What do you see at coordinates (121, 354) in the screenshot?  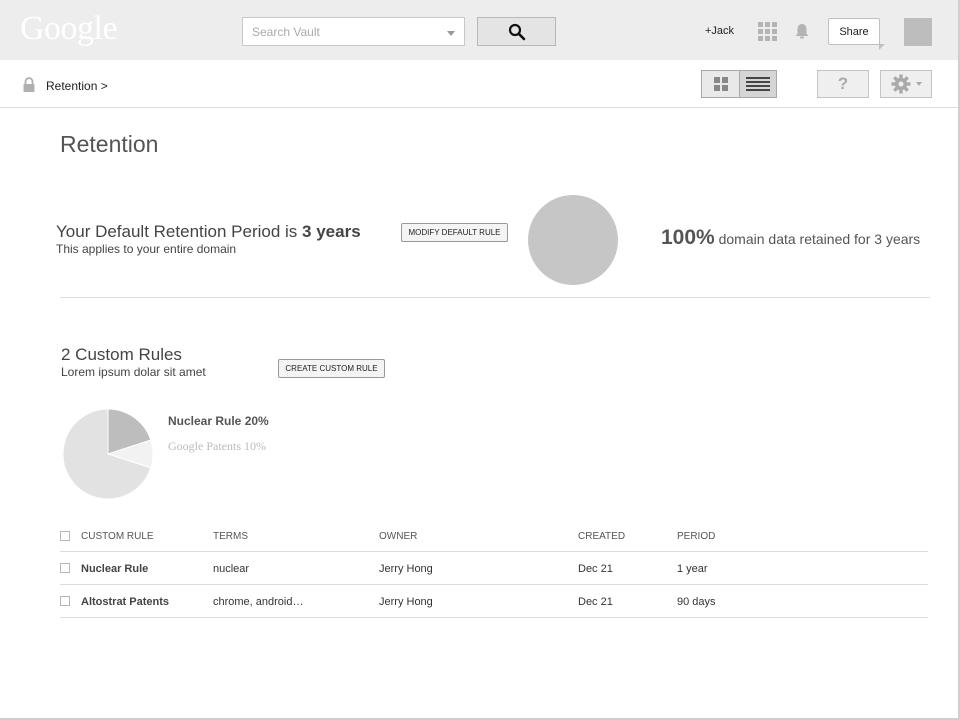 I see `custom-rules-heading: 2 Custom Rules` at bounding box center [121, 354].